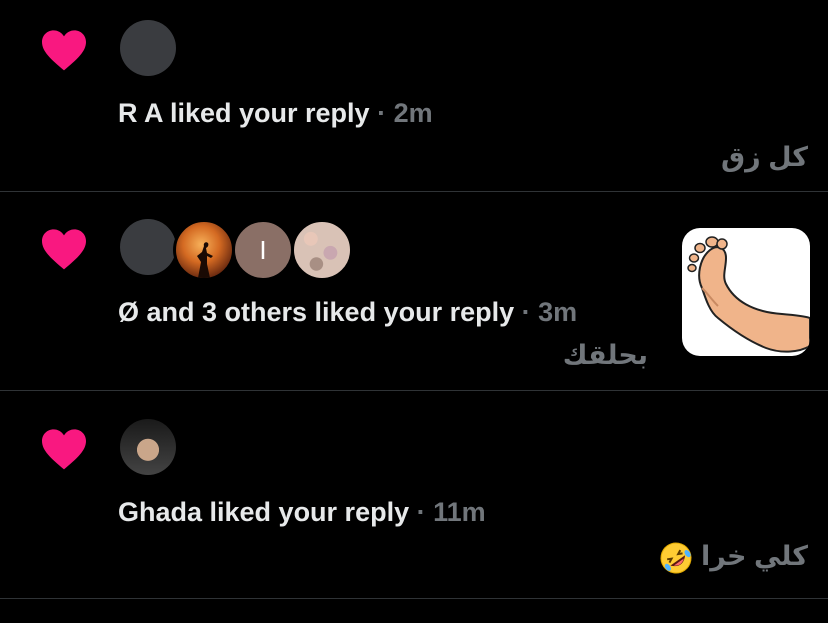  What do you see at coordinates (205, 260) in the screenshot?
I see `silhouette-icon` at bounding box center [205, 260].